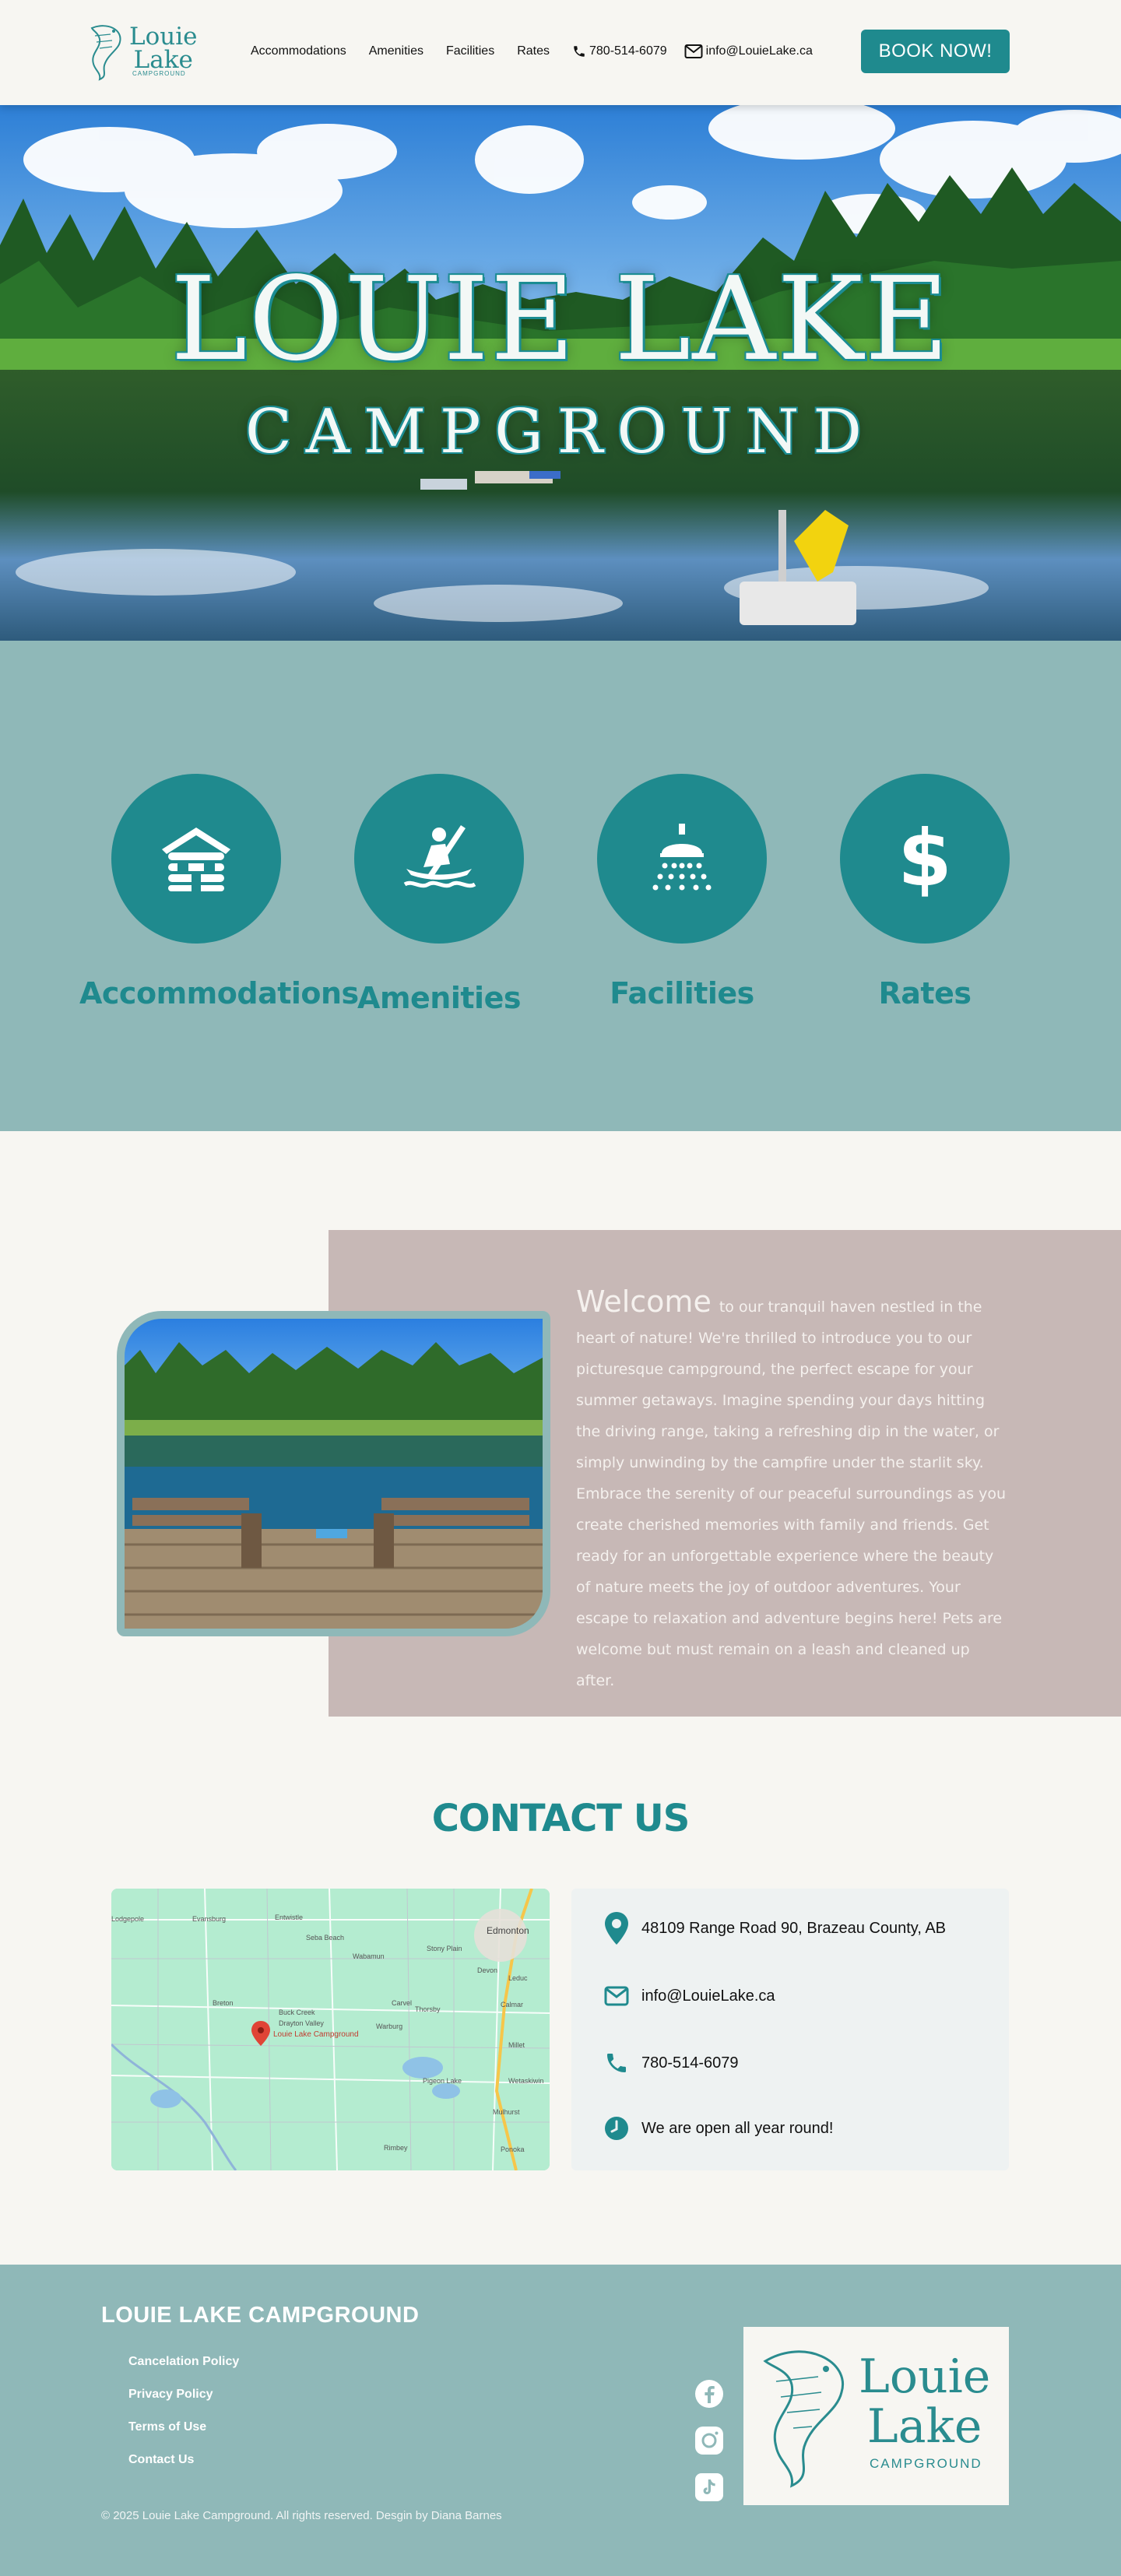 This screenshot has height=2576, width=1121. I want to click on hours-text: We are open all year round!, so click(737, 2128).